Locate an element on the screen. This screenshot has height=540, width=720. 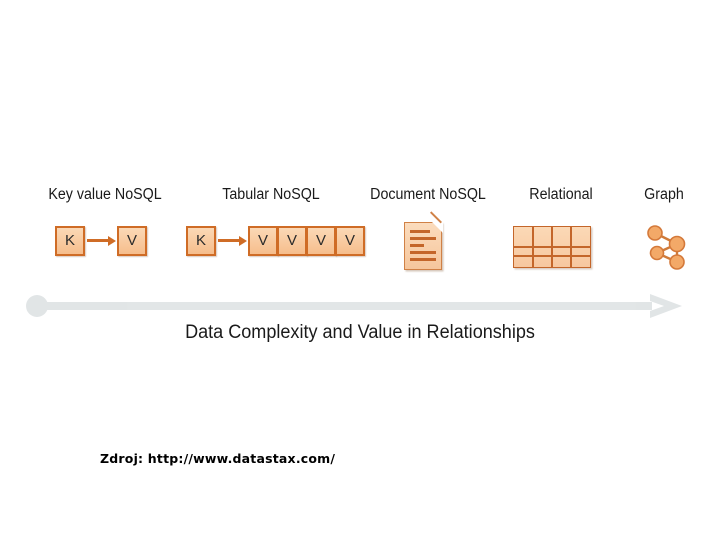
document-icon is located at coordinates (423, 240).